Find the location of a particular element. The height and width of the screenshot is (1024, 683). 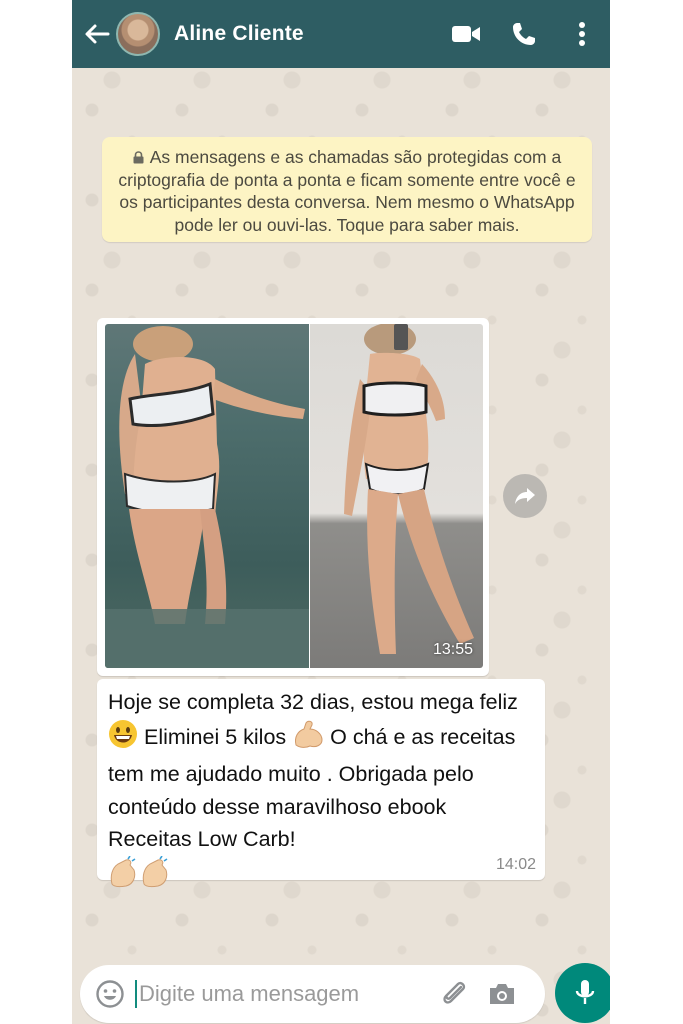

emoji-icon is located at coordinates (110, 994).